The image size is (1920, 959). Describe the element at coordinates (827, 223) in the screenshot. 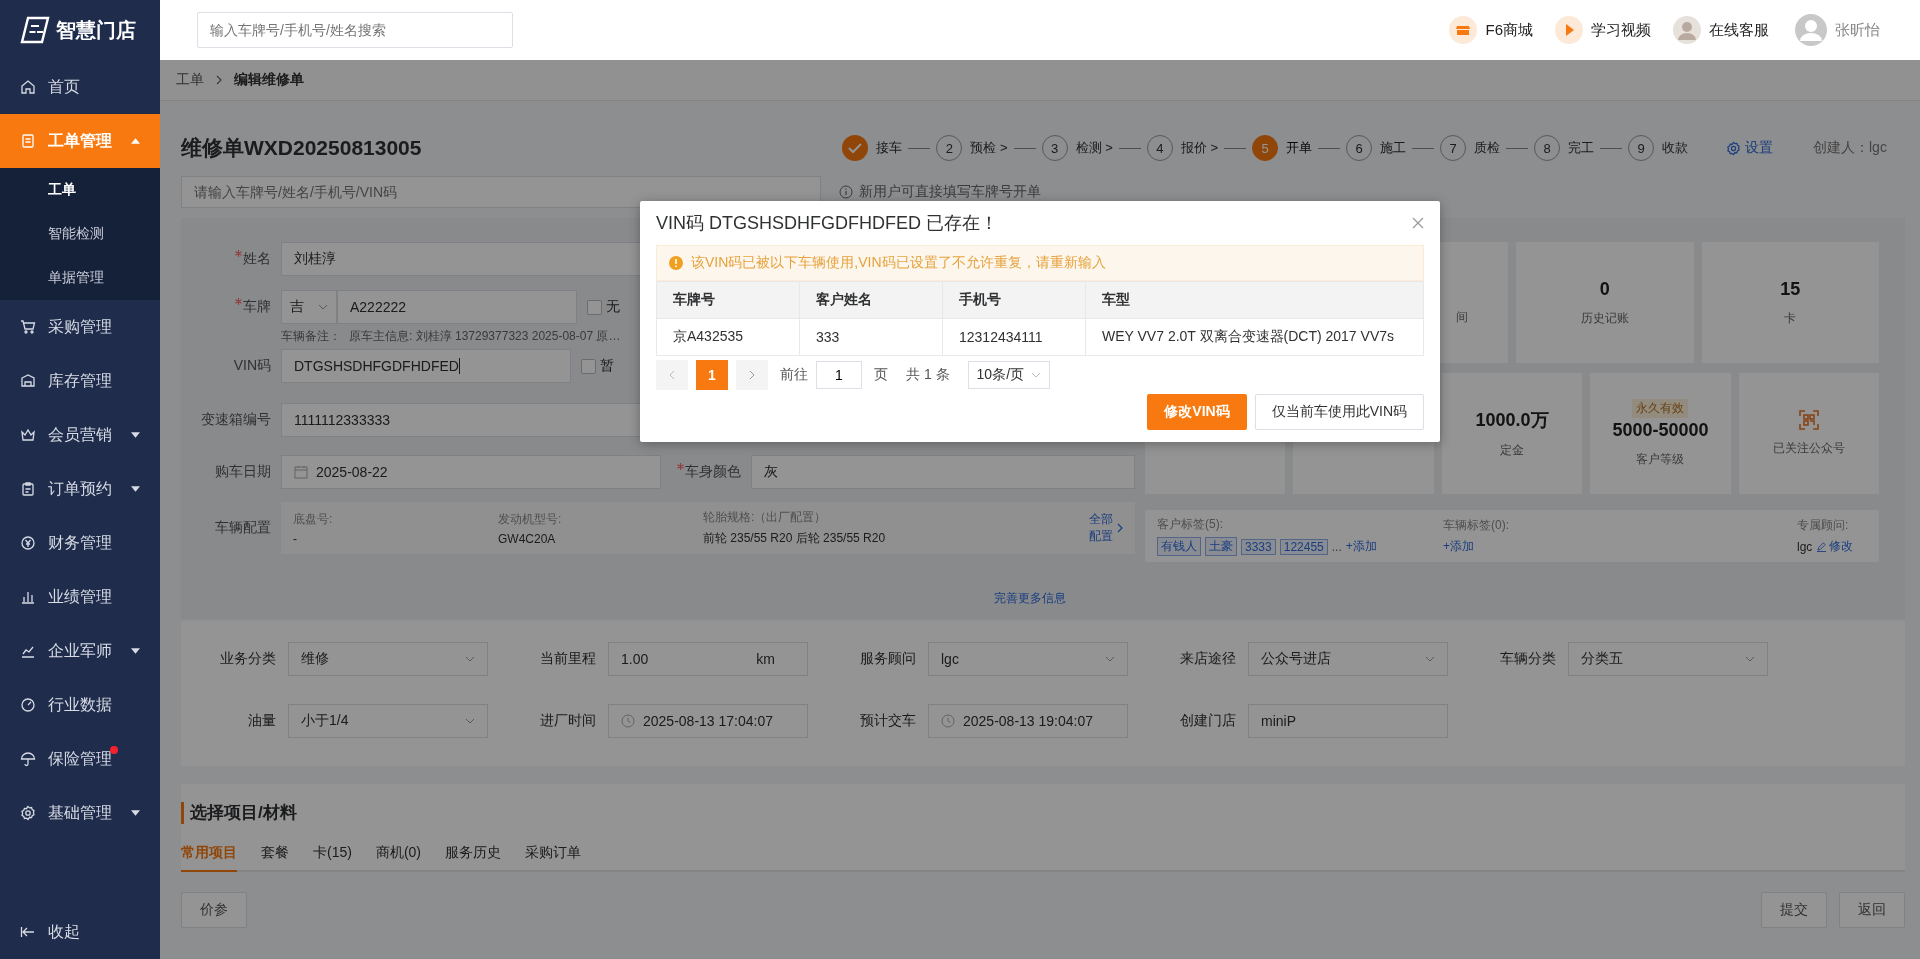

I see `dialog-title: VIN码 DTGSHSDHFGDFHDFED 已存在！` at that location.